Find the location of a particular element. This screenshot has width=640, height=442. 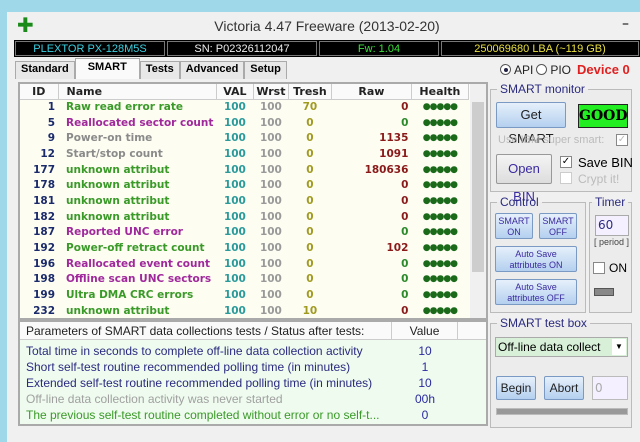

table-row: 187 Reported UNC error 100 100 0 0 ●●●●● is located at coordinates (244, 233).